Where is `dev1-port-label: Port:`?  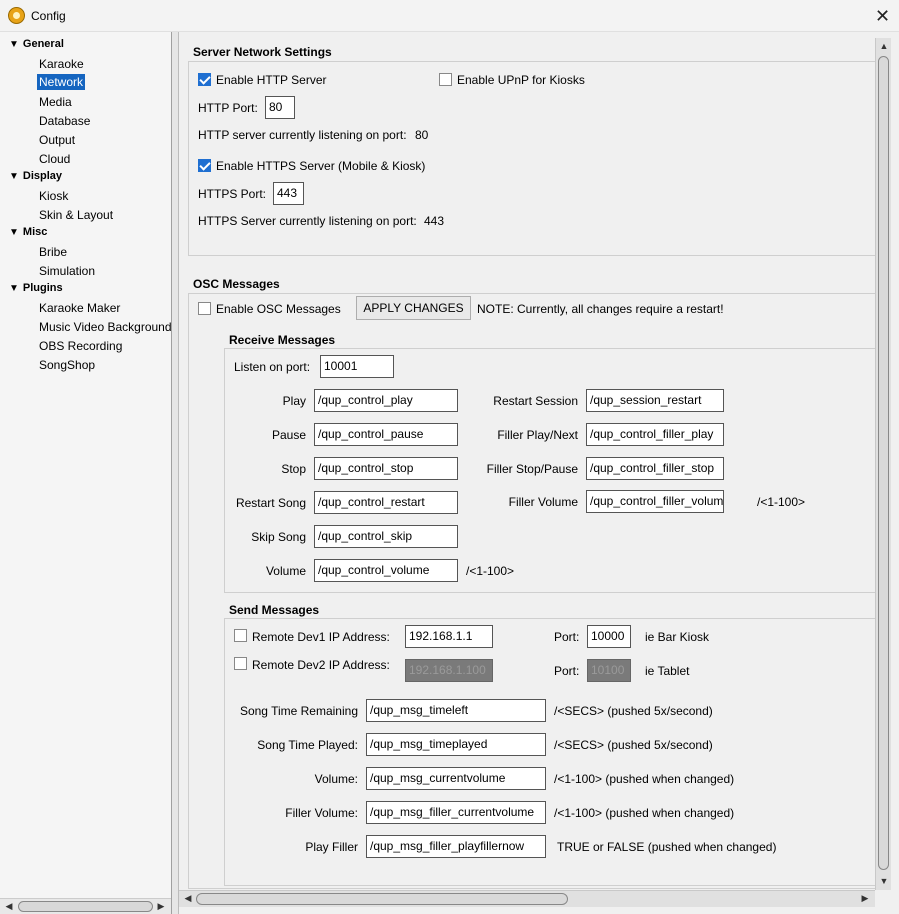 dev1-port-label: Port: is located at coordinates (567, 637).